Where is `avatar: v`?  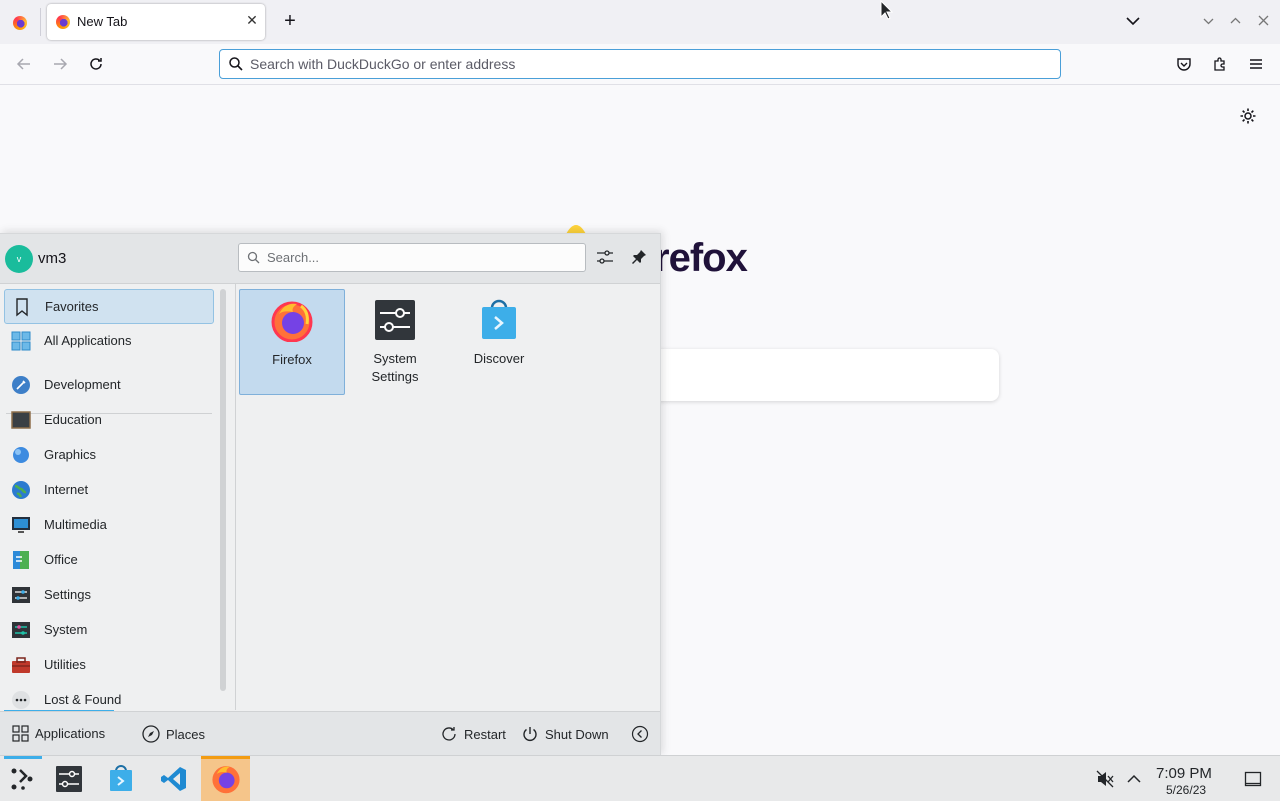
avatar: v is located at coordinates (19, 259).